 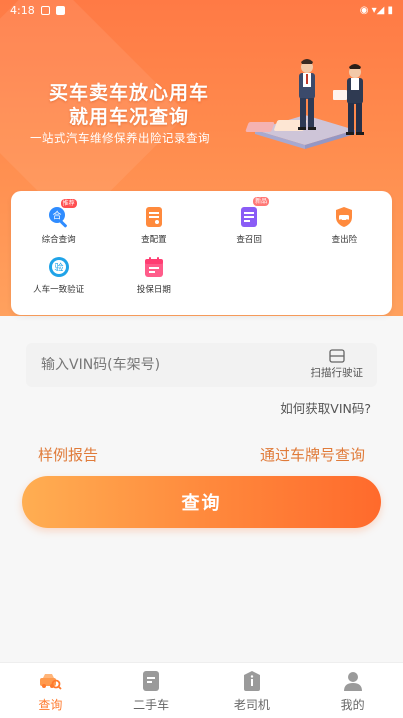 What do you see at coordinates (58, 240) in the screenshot?
I see `feature-label: 综合查询` at bounding box center [58, 240].